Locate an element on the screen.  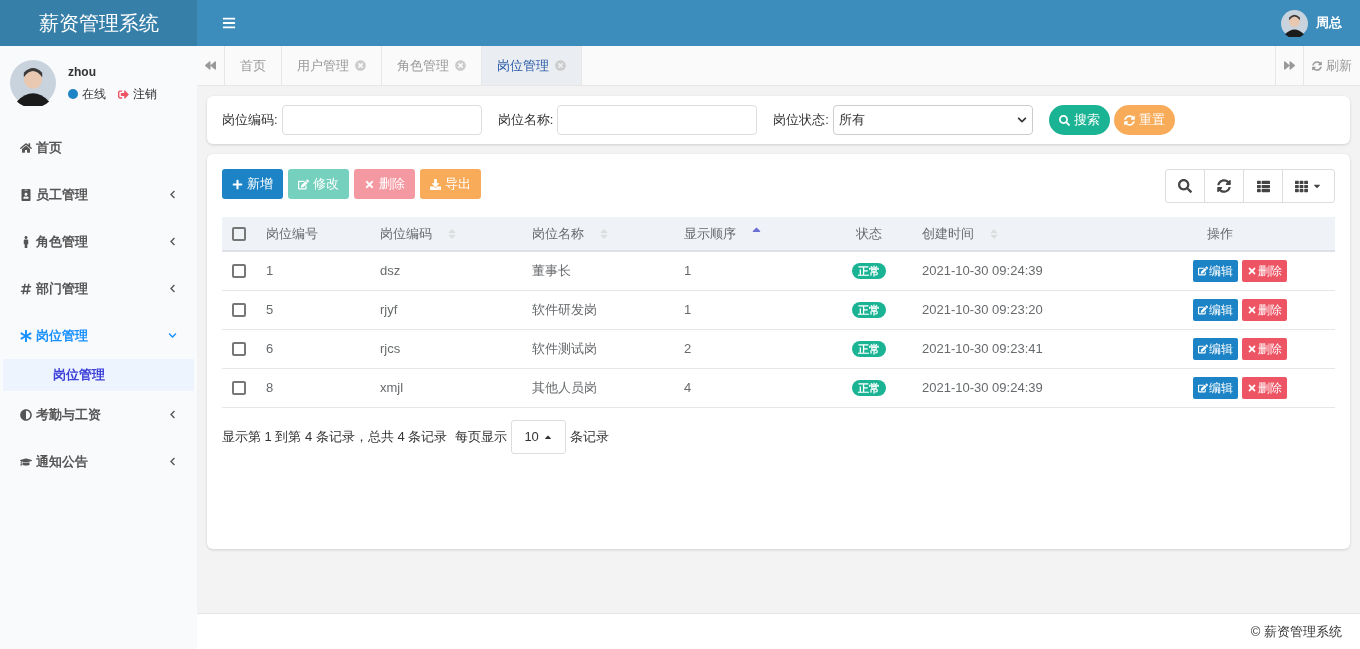
column-header: 岗位名称 is located at coordinates (558, 233).